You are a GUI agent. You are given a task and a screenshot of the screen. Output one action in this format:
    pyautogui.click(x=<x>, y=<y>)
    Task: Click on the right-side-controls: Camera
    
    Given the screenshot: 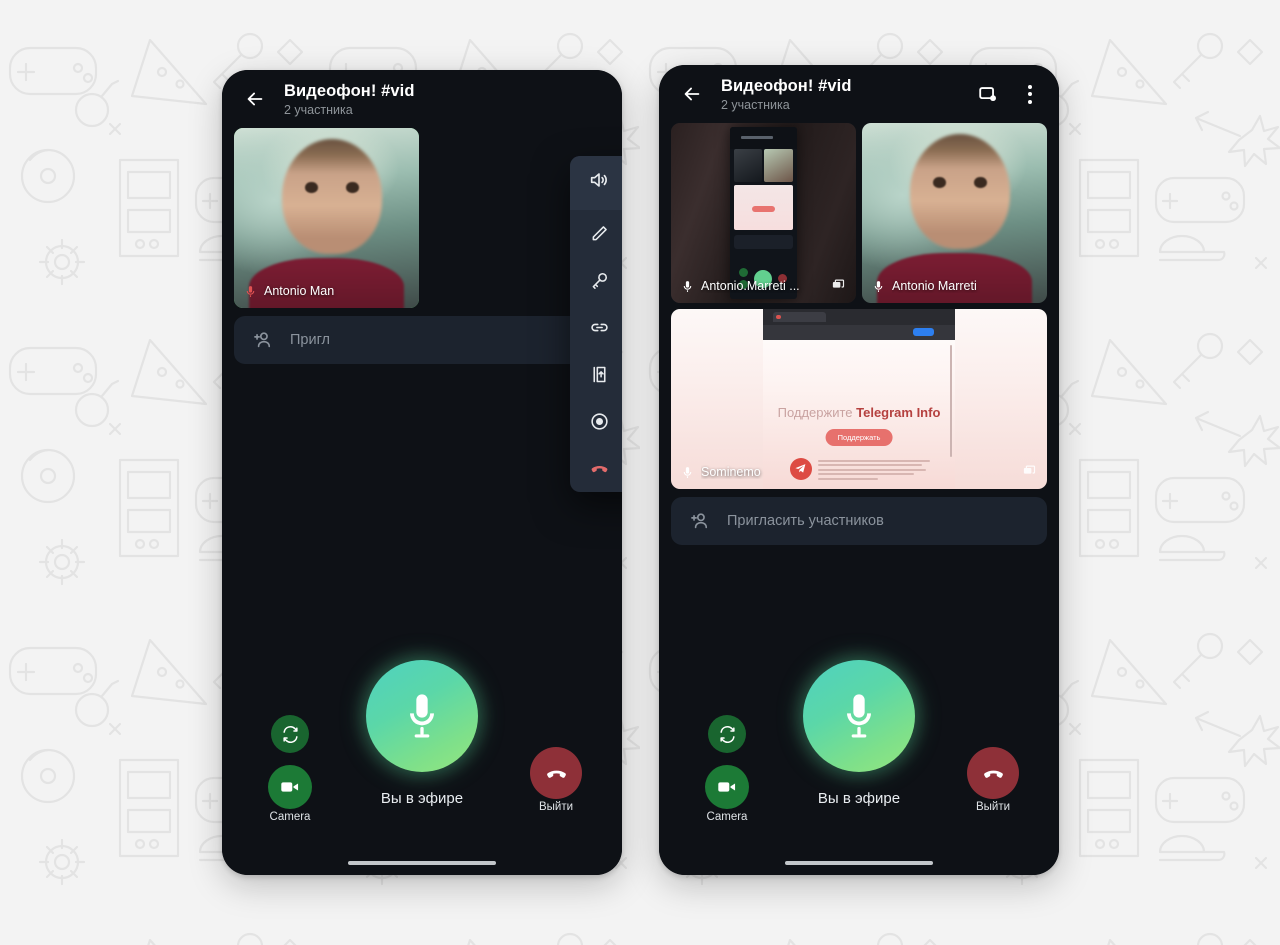 What is the action you would take?
    pyautogui.click(x=727, y=769)
    